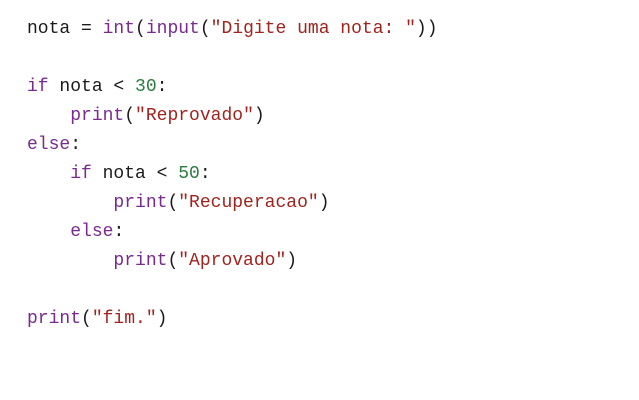  Describe the element at coordinates (189, 174) in the screenshot. I see `code-number: 50` at that location.